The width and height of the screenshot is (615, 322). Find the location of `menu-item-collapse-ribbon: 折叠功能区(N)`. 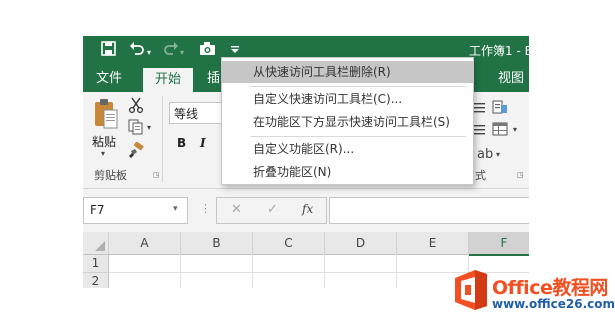

menu-item-collapse-ribbon: 折叠功能区(N) is located at coordinates (347, 172).